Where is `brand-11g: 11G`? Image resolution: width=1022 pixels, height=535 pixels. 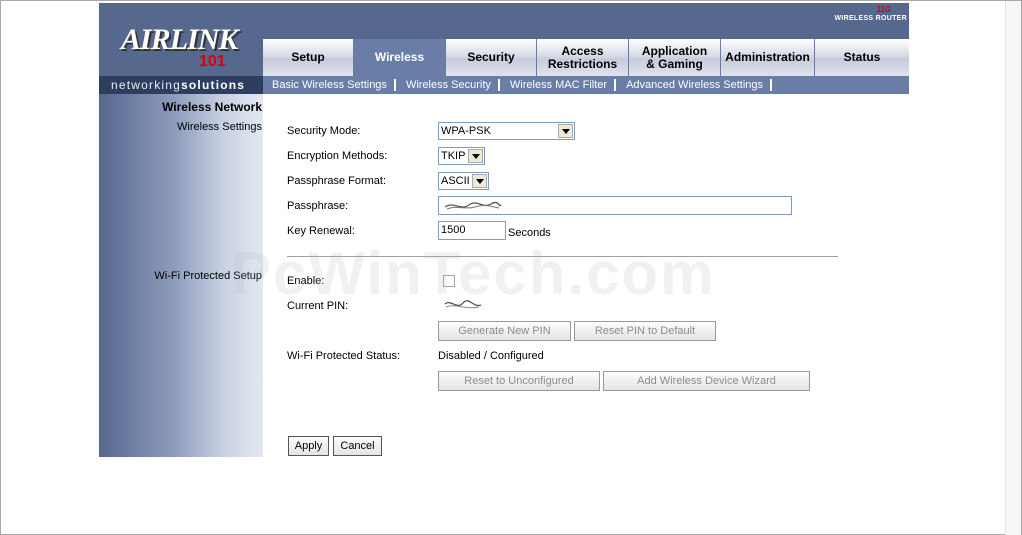 brand-11g: 11G is located at coordinates (883, 9).